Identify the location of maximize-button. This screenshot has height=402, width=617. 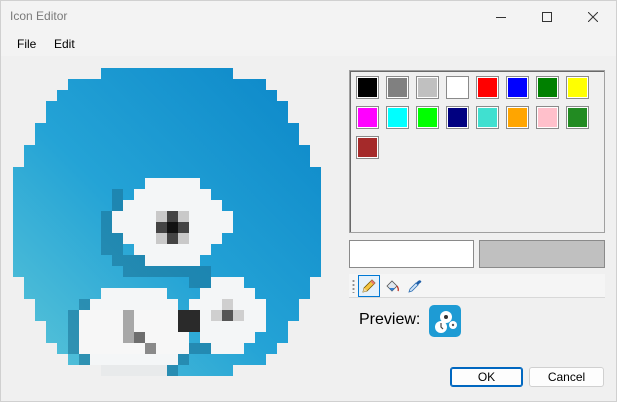
(547, 16).